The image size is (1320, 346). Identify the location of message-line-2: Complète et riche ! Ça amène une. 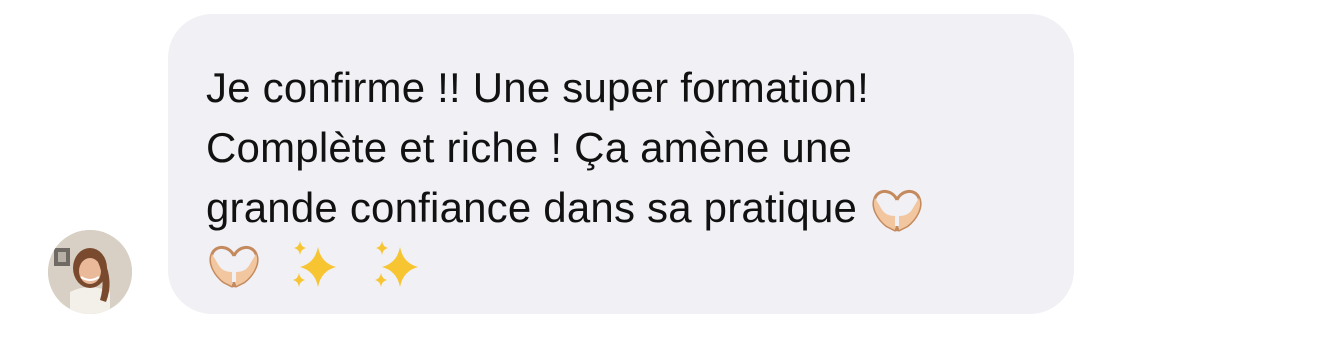
(529, 147).